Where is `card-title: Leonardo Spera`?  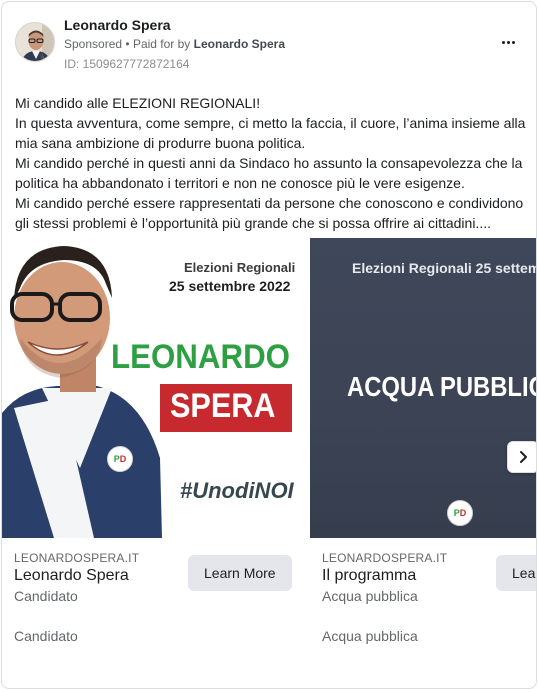 card-title: Leonardo Spera is located at coordinates (71, 575).